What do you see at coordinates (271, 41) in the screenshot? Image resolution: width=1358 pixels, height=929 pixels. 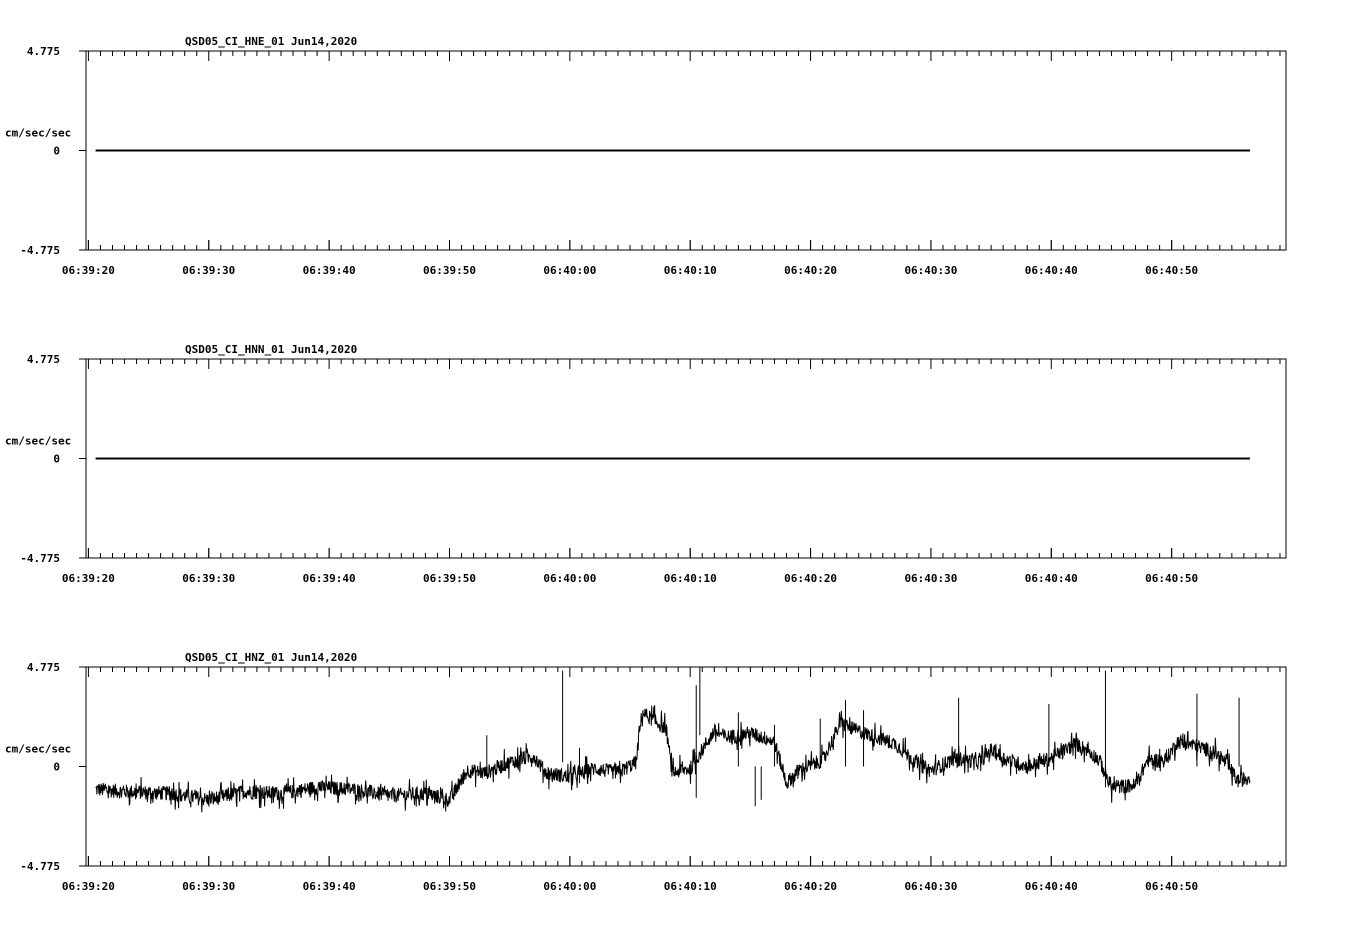 I see `panel-title: QSD05_CI_HNE_01 Jun14,2020` at bounding box center [271, 41].